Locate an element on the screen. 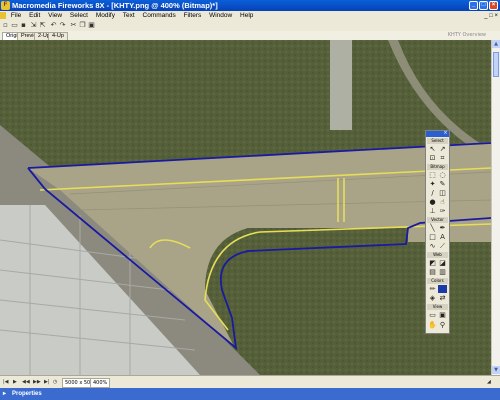 This screenshot has height=400, width=500. tools-section-vector: Vector is located at coordinates (437, 220).